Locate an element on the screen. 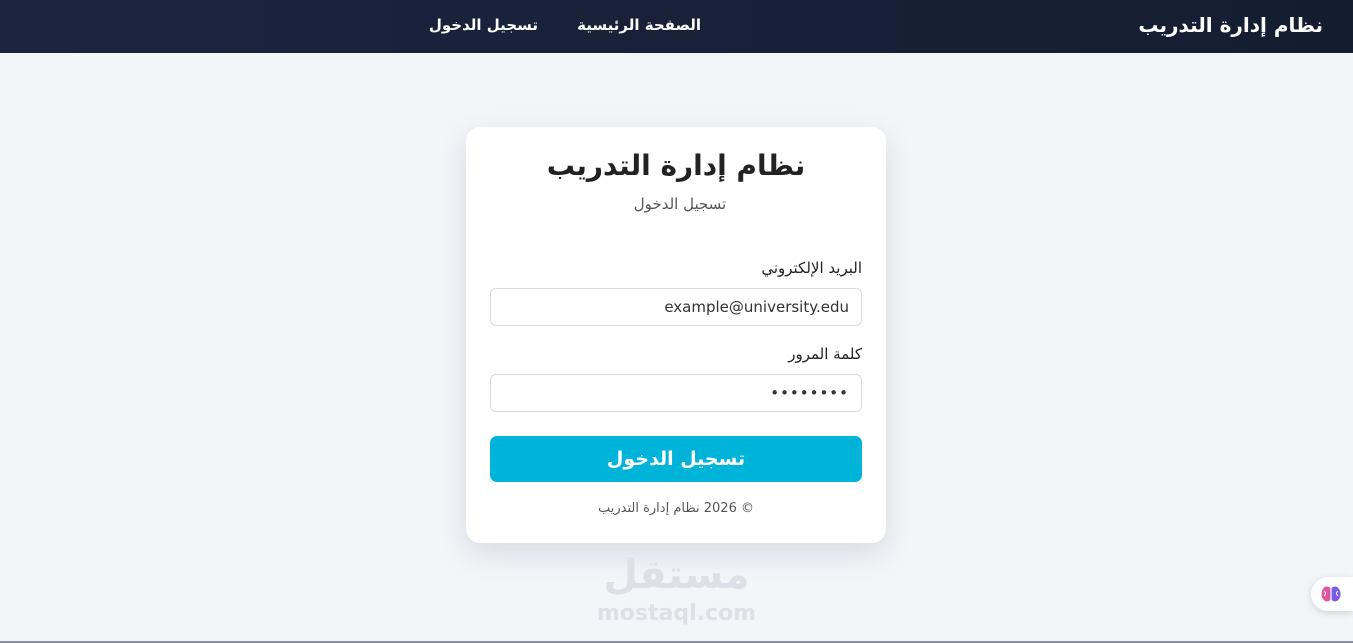  nav-link-login: تسجيل الدخول is located at coordinates (483, 25).